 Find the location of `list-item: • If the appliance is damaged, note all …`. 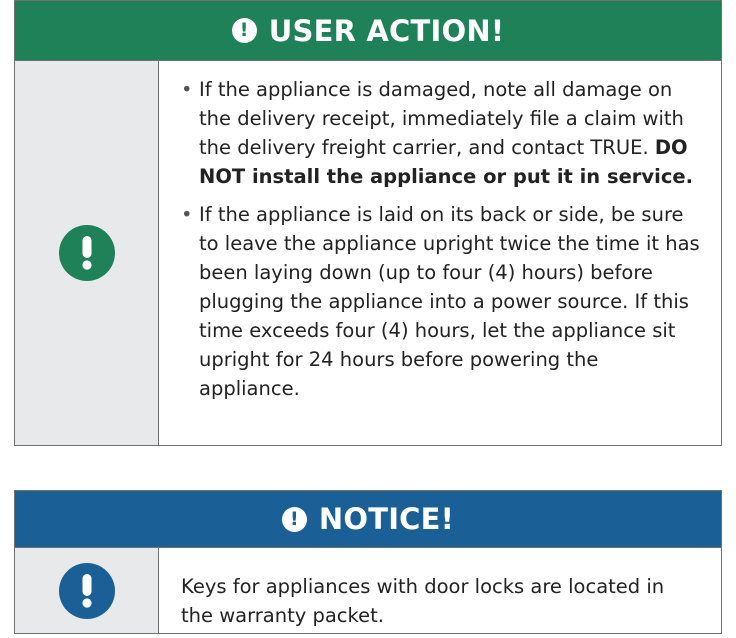

list-item: • If the appliance is damaged, note all … is located at coordinates (441, 133).